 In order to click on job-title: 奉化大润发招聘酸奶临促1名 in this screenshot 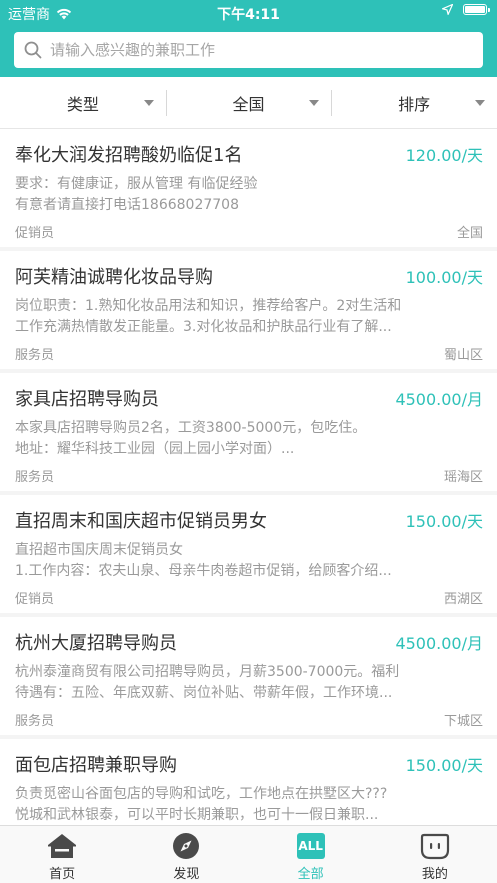, I will do `click(129, 155)`.